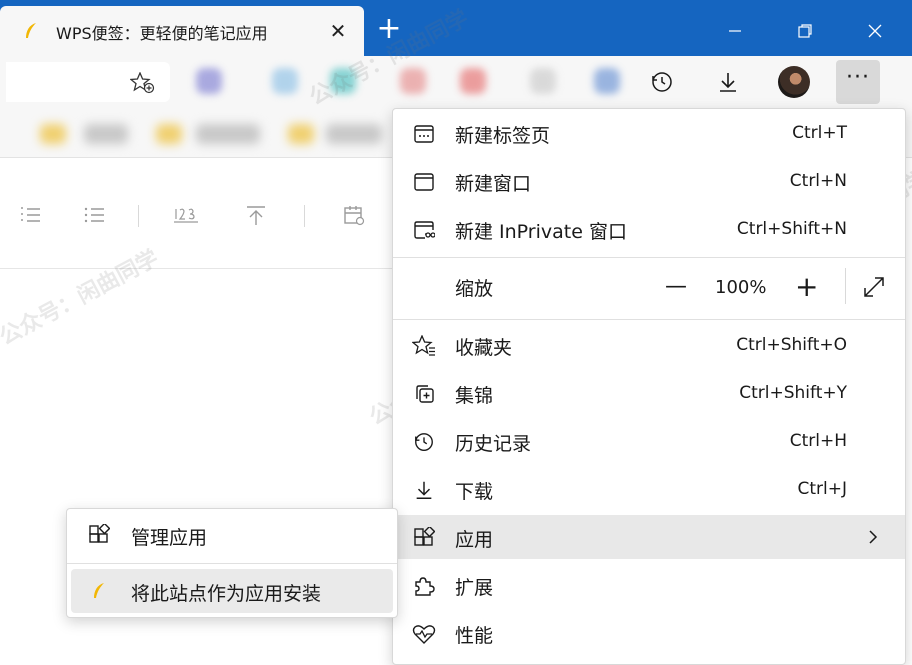 Image resolution: width=912 pixels, height=665 pixels. Describe the element at coordinates (456, 82) in the screenshot. I see `browser-toolbar: ···` at that location.